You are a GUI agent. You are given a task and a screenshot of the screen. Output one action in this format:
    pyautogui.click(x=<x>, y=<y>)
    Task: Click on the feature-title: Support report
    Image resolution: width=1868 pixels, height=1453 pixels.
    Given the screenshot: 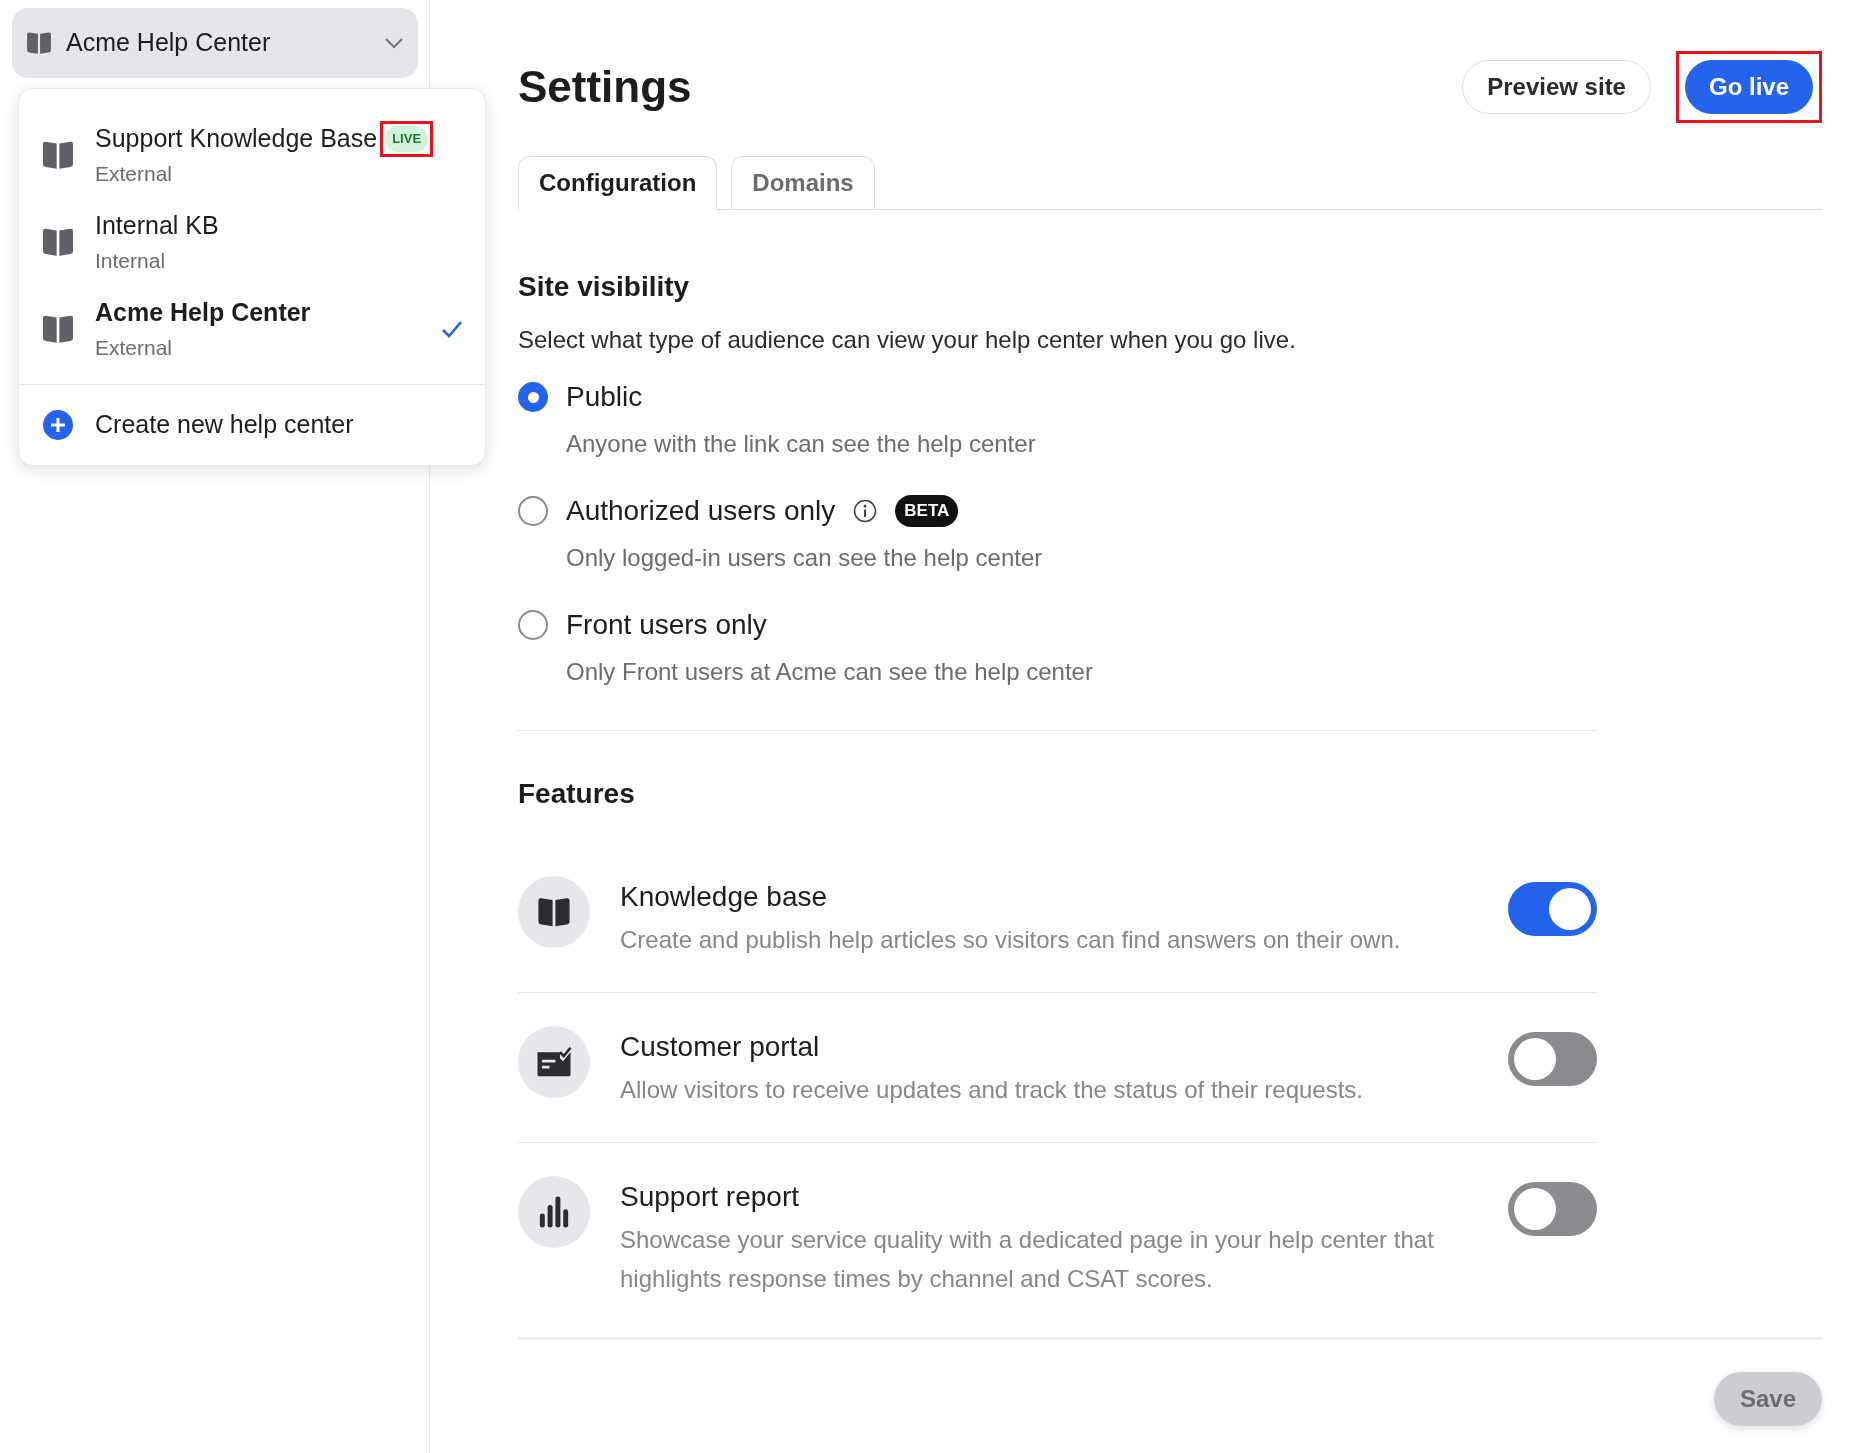 What is the action you would take?
    pyautogui.click(x=710, y=1197)
    